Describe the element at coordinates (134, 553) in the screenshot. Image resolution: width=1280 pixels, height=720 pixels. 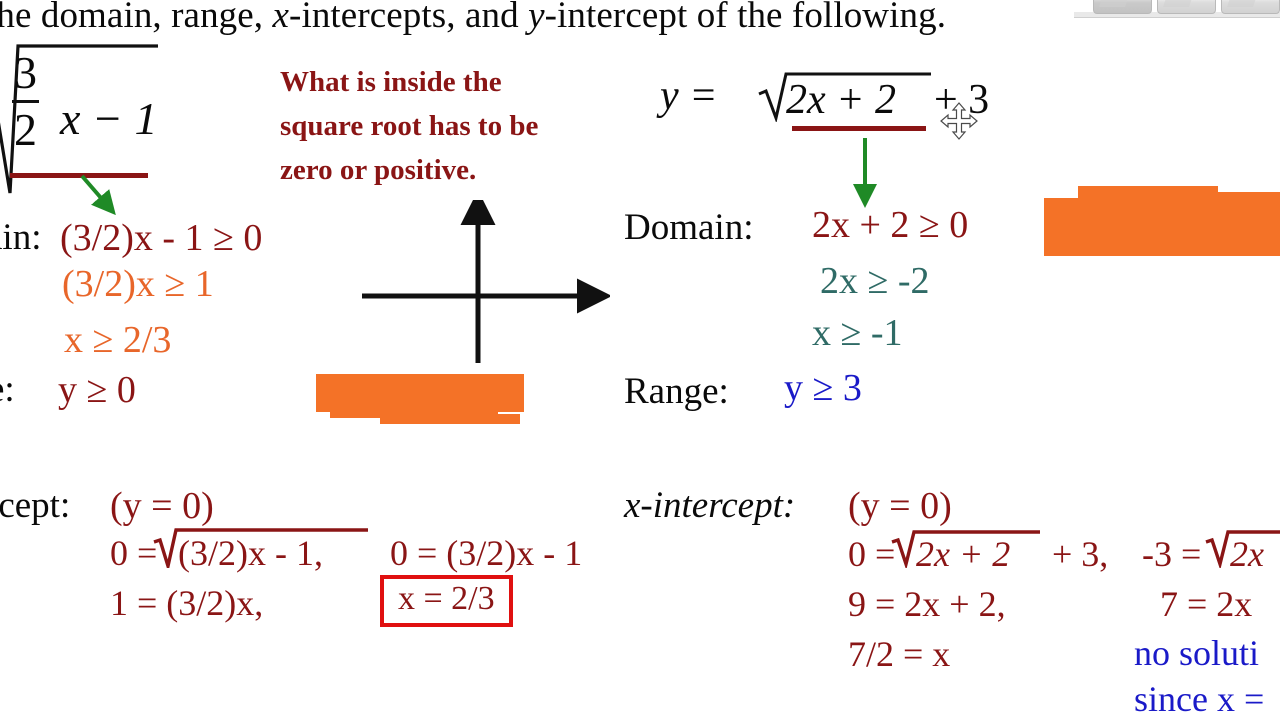
I see `left-work-line-1: 0 =` at that location.